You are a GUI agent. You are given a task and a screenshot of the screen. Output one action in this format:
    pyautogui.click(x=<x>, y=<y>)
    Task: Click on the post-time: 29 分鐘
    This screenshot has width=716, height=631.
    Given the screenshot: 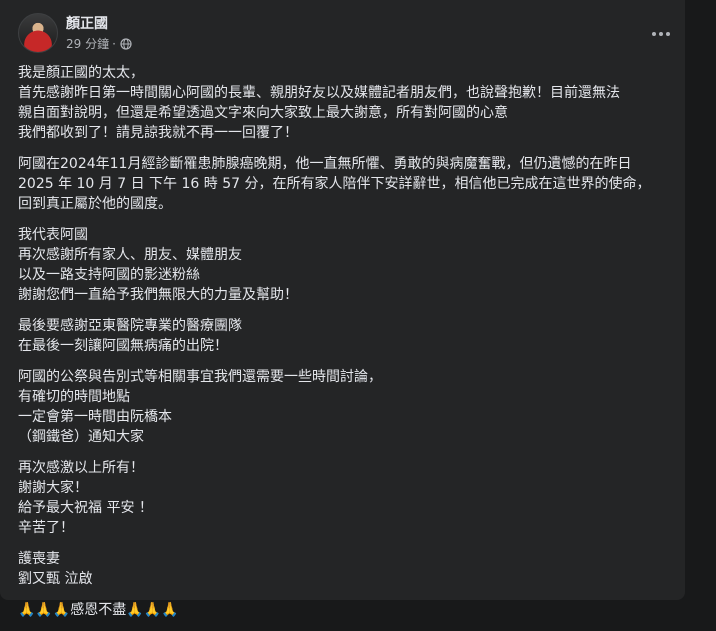 What is the action you would take?
    pyautogui.click(x=87, y=43)
    